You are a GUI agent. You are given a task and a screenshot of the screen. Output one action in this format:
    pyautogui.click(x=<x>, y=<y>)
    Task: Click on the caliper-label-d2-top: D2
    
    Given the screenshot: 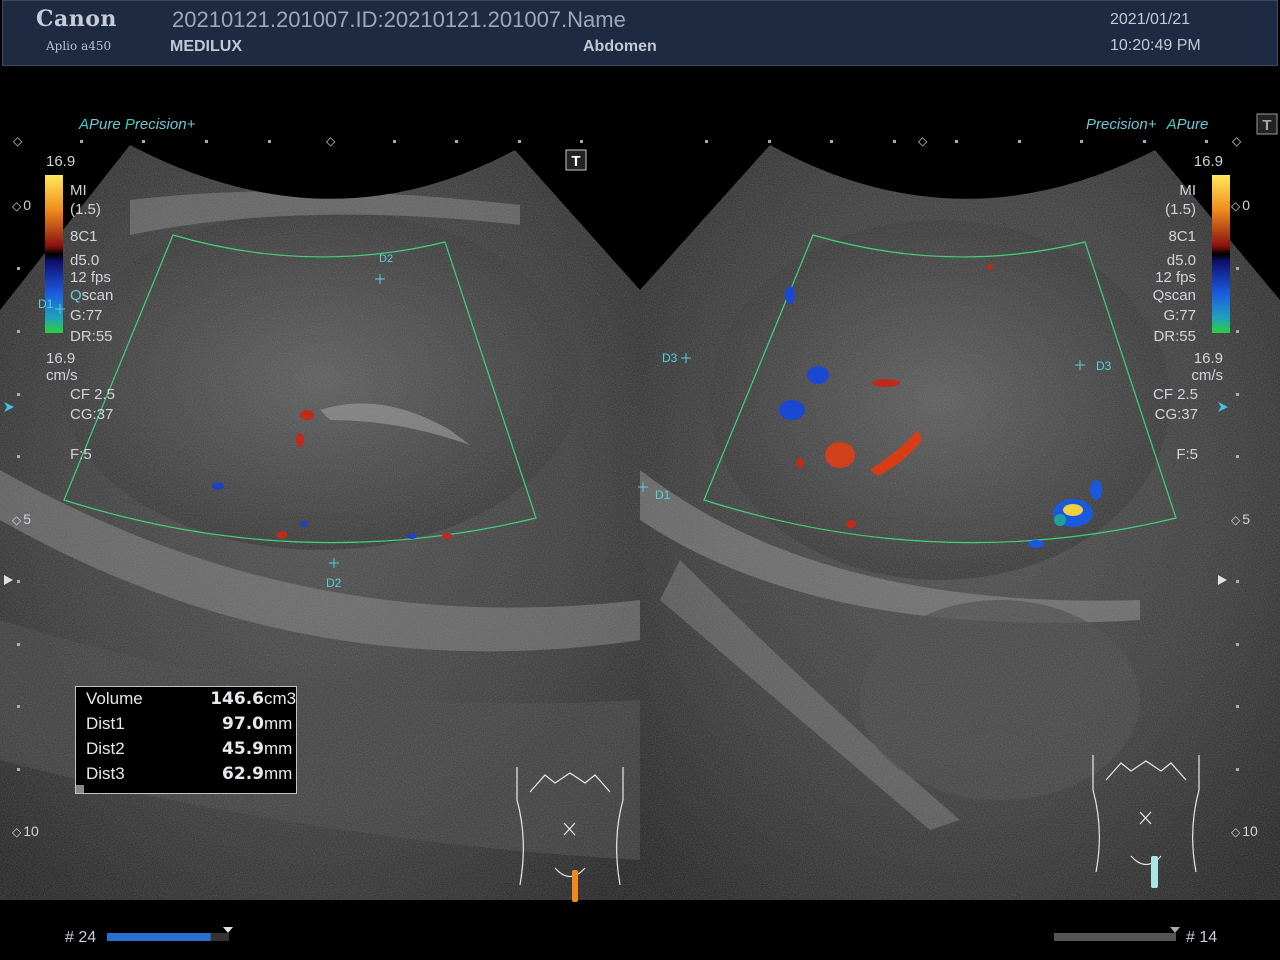 What is the action you would take?
    pyautogui.click(x=386, y=259)
    